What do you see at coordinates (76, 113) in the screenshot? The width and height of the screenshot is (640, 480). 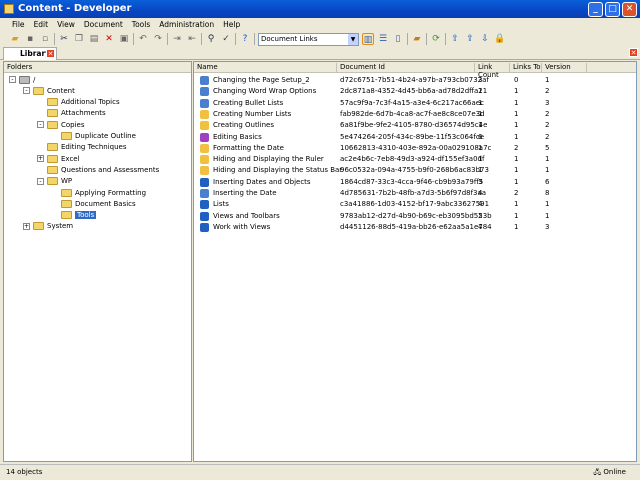 I see `folder-node: Attachments` at bounding box center [76, 113].